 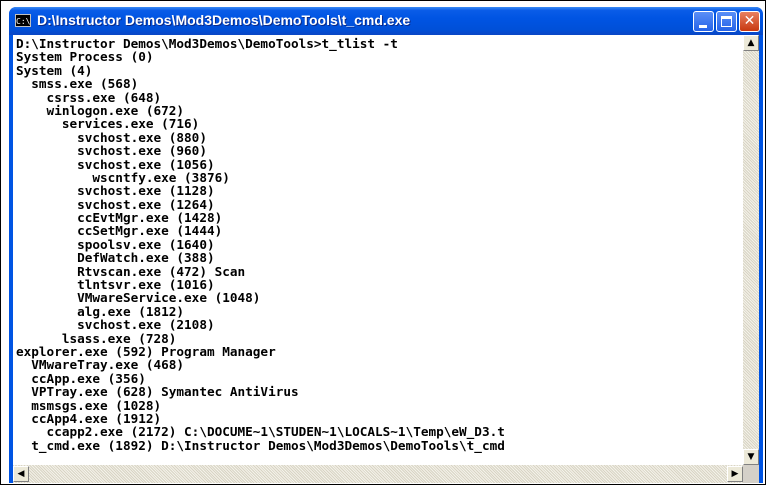 I want to click on console-line: csrss.exe (648), so click(x=89, y=97).